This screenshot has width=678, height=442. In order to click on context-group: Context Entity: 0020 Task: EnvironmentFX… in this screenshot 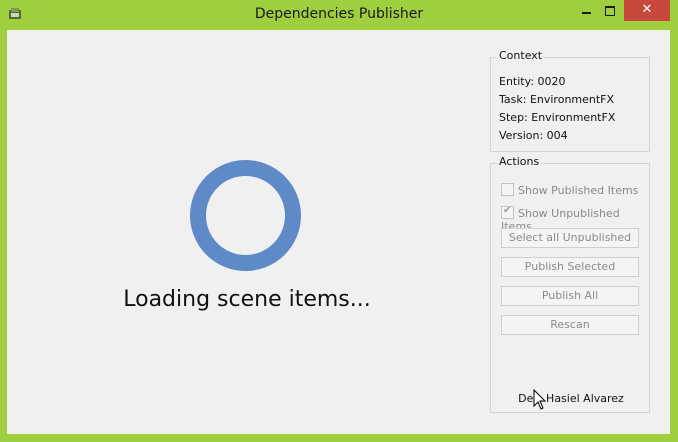, I will do `click(570, 100)`.